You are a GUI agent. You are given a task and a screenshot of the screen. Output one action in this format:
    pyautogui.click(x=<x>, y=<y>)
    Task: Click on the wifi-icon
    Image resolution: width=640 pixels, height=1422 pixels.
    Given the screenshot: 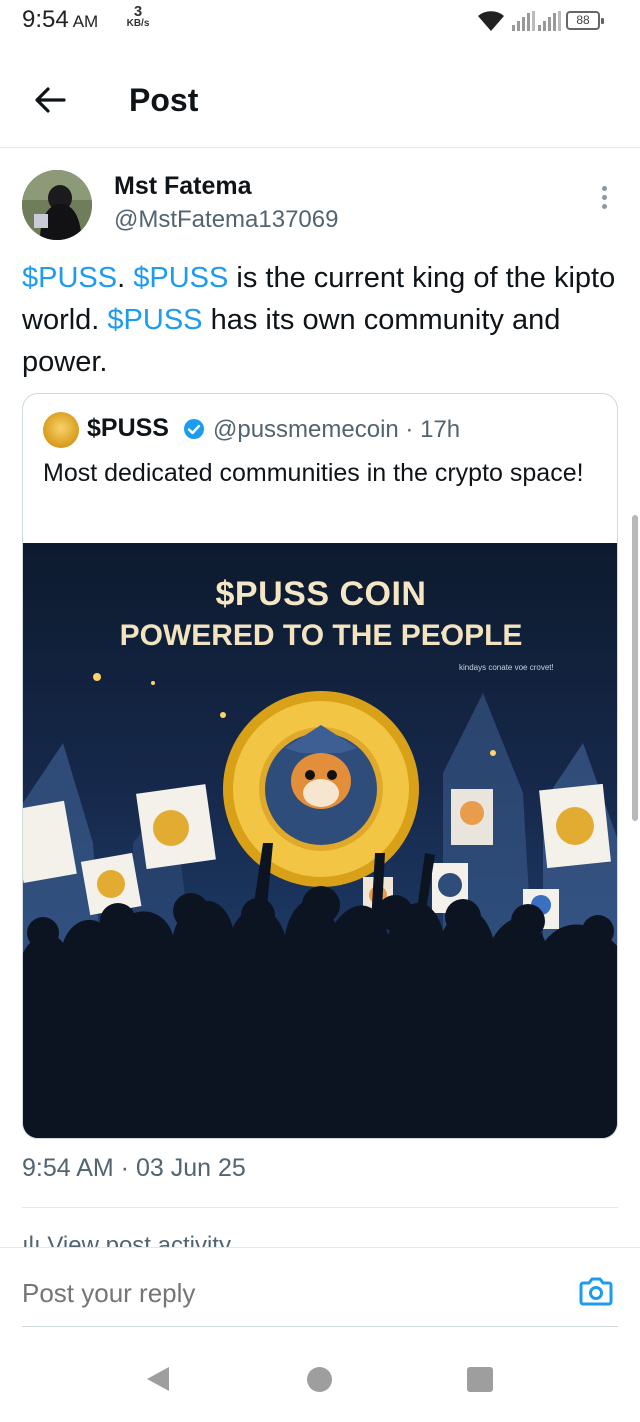 What is the action you would take?
    pyautogui.click(x=491, y=21)
    